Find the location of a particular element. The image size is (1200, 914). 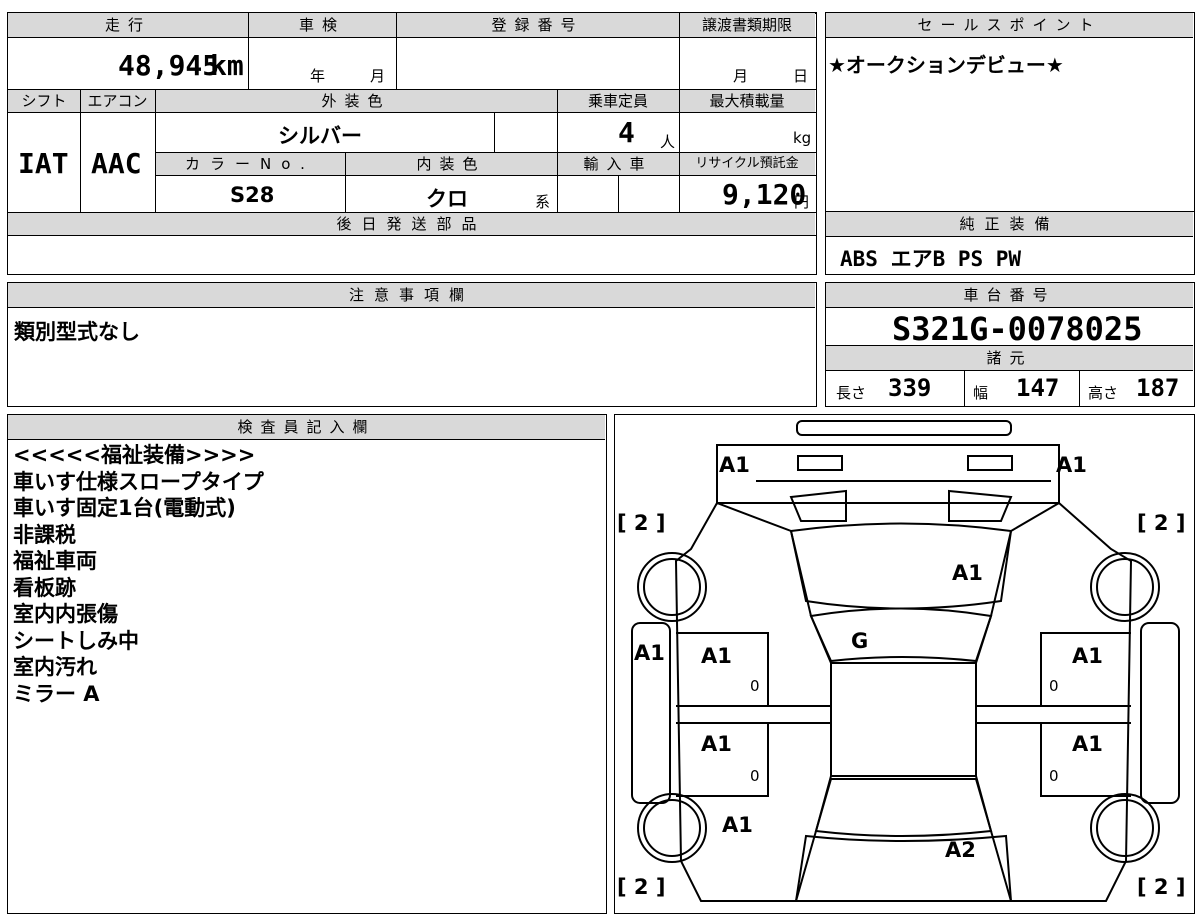

inspector-line: ミラー A is located at coordinates (56, 693).